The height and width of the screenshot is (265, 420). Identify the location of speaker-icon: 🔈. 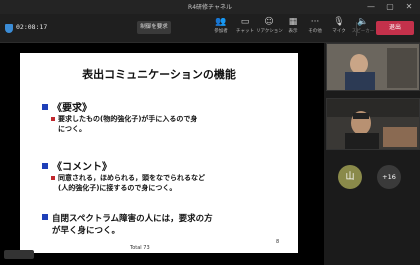
(363, 22).